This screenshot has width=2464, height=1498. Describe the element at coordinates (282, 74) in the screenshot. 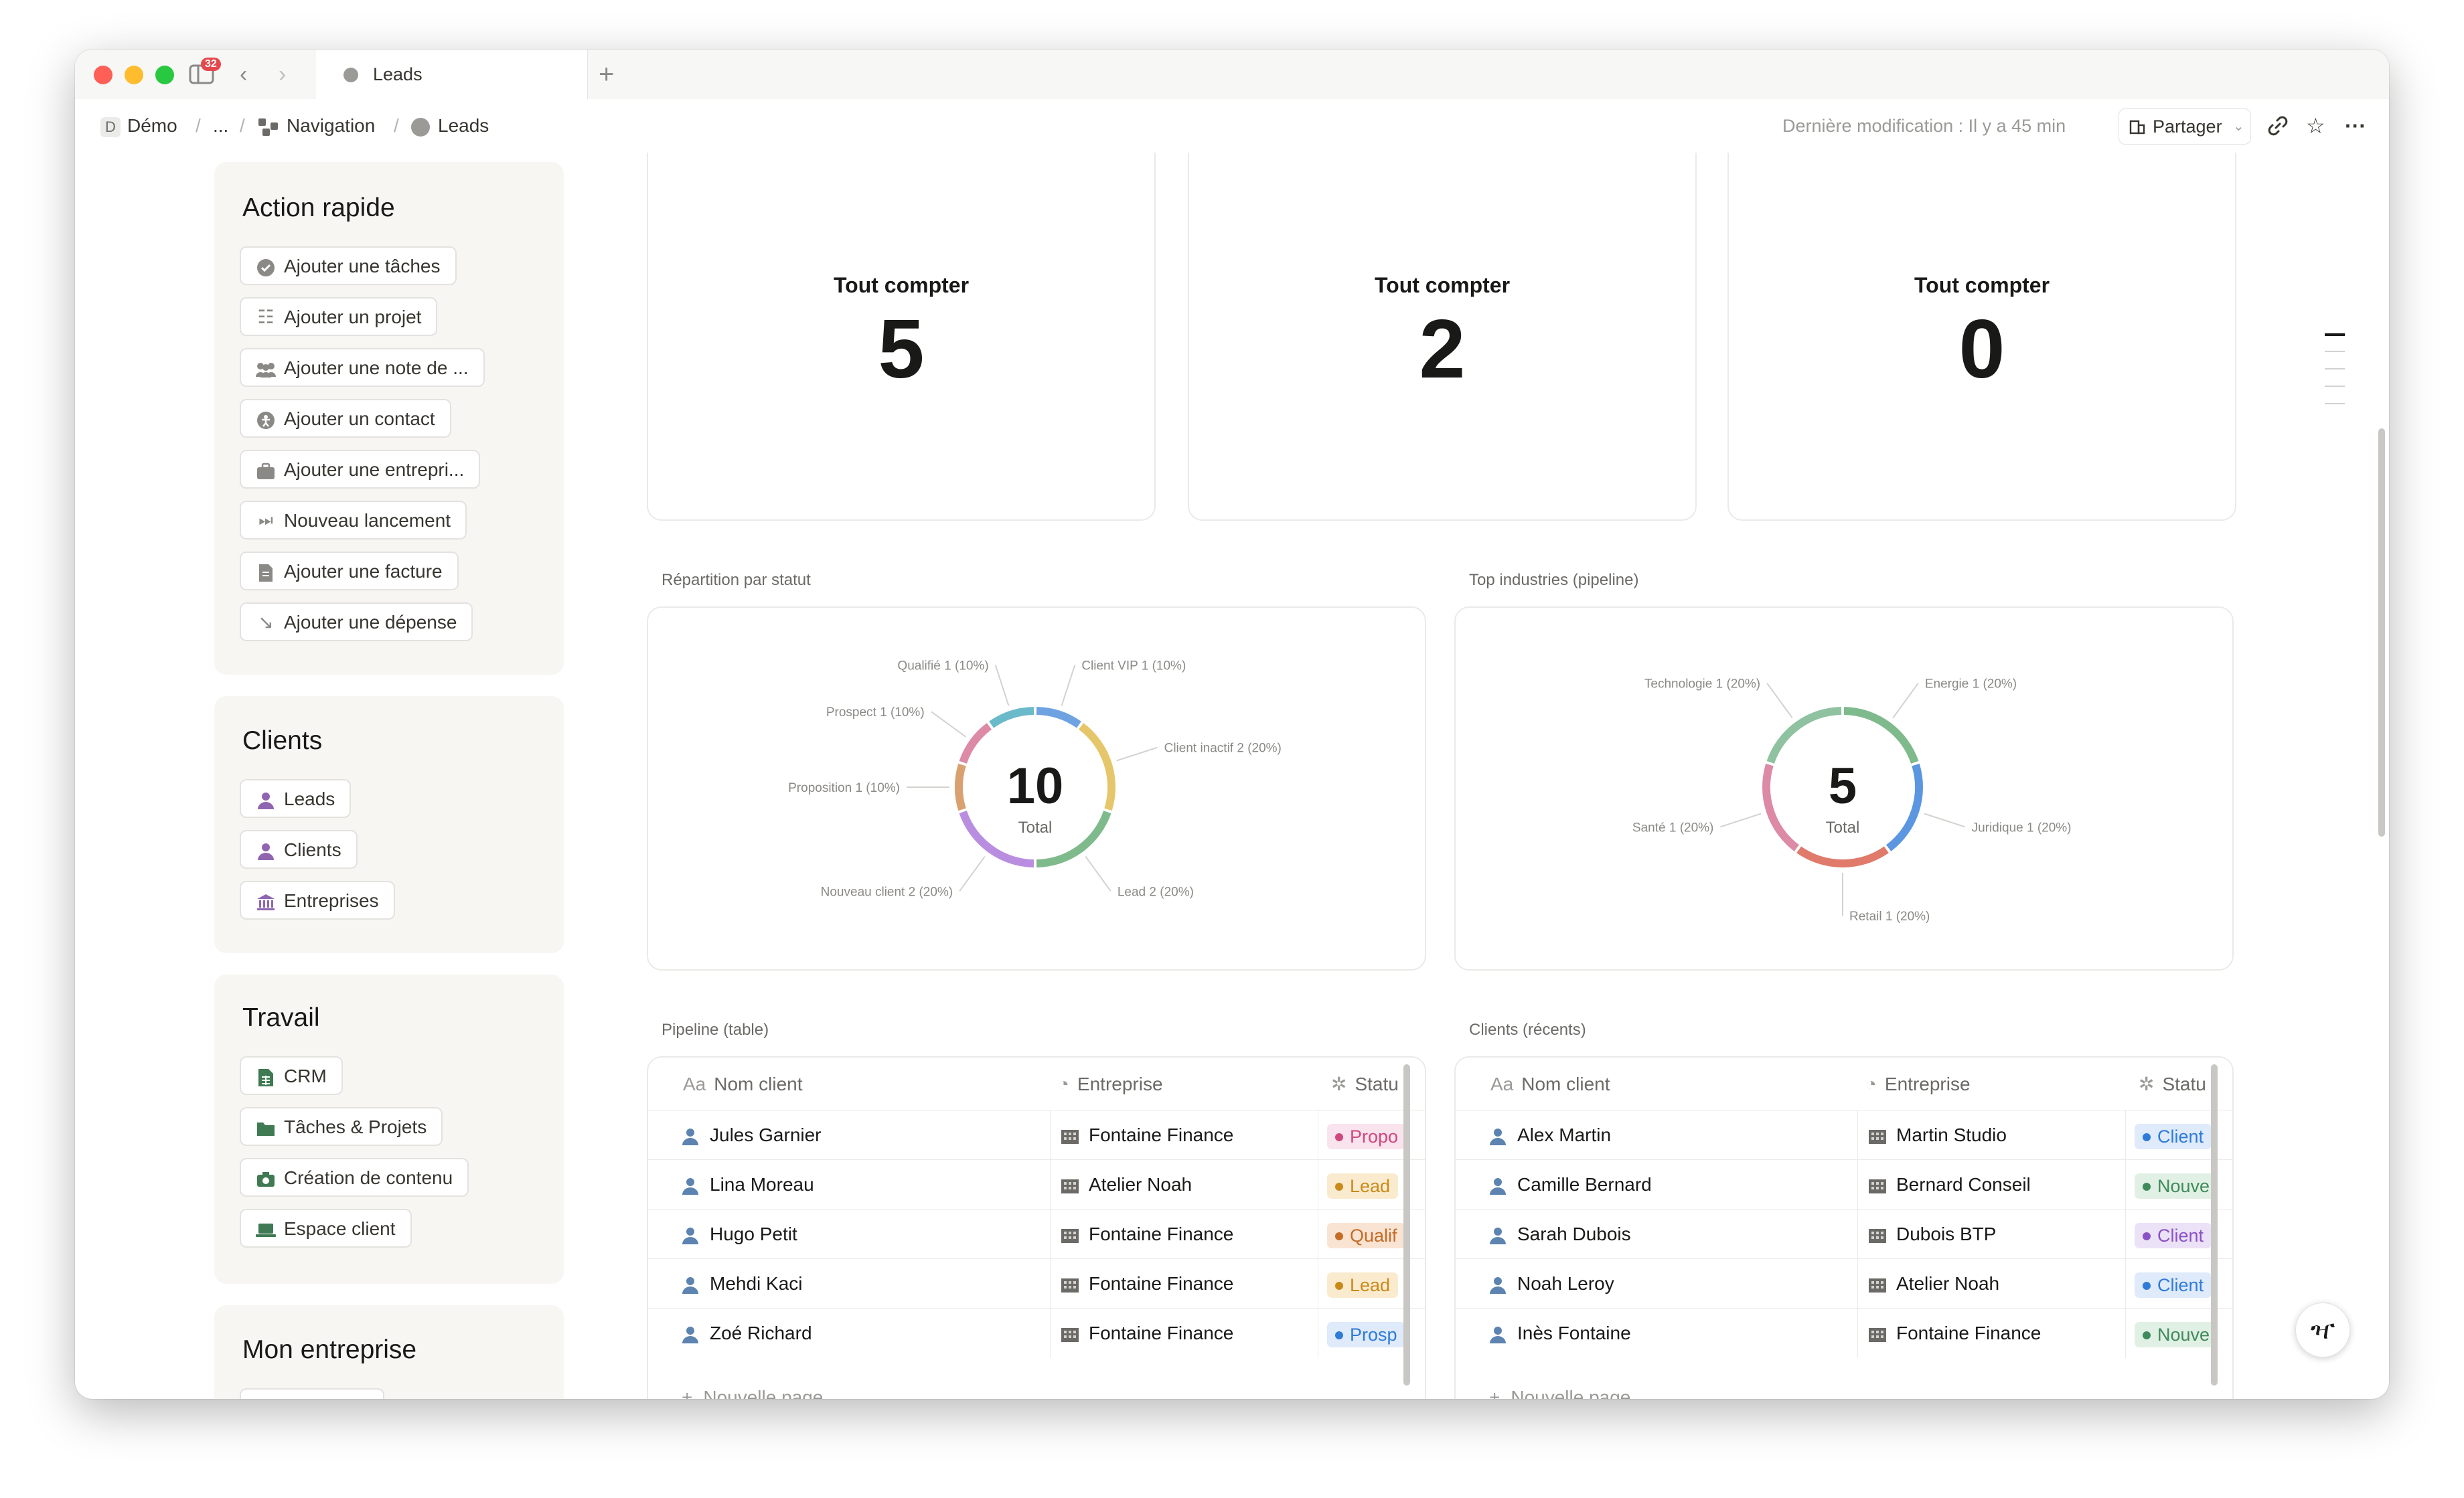

I see `forward-arrow-icon: ›` at that location.